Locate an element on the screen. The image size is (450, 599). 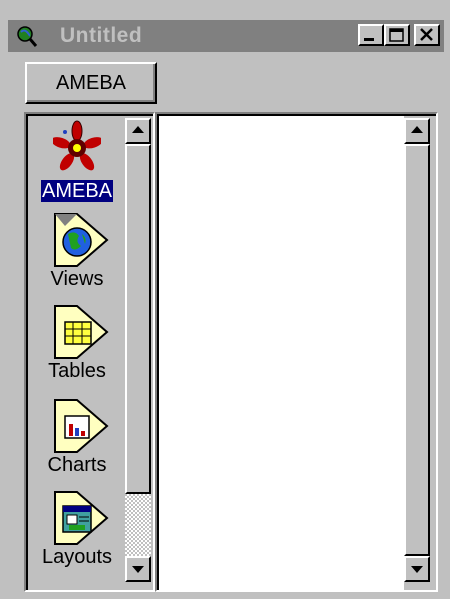
maximize-icon is located at coordinates (396, 35).